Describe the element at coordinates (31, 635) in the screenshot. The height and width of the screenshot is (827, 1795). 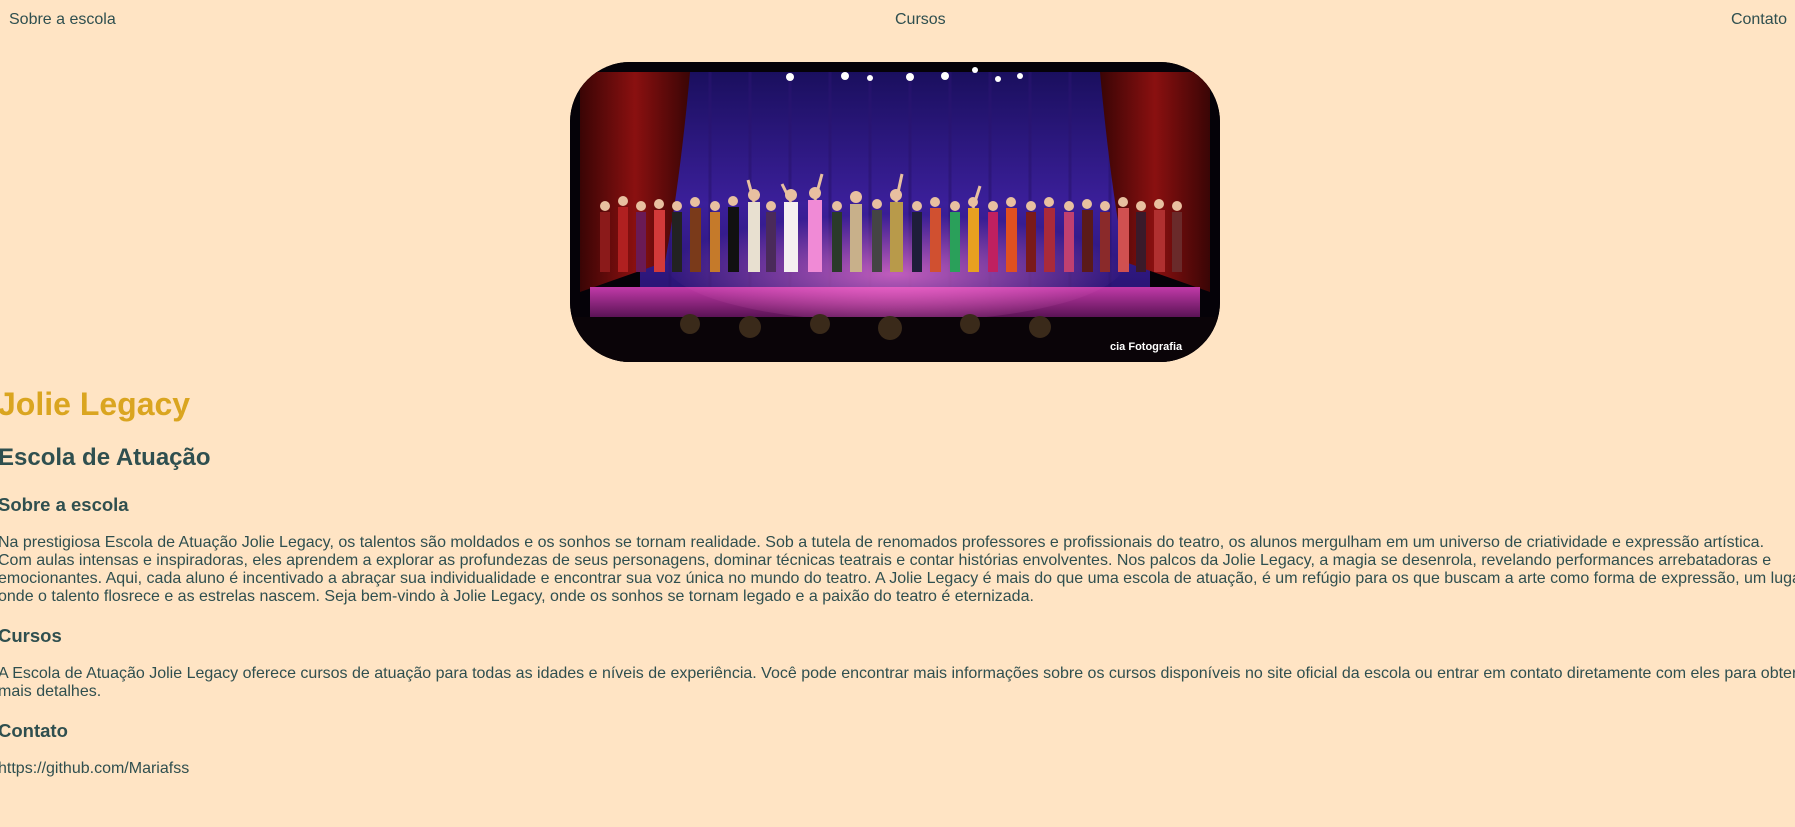
I see `section-heading-cursos: Cursos` at that location.